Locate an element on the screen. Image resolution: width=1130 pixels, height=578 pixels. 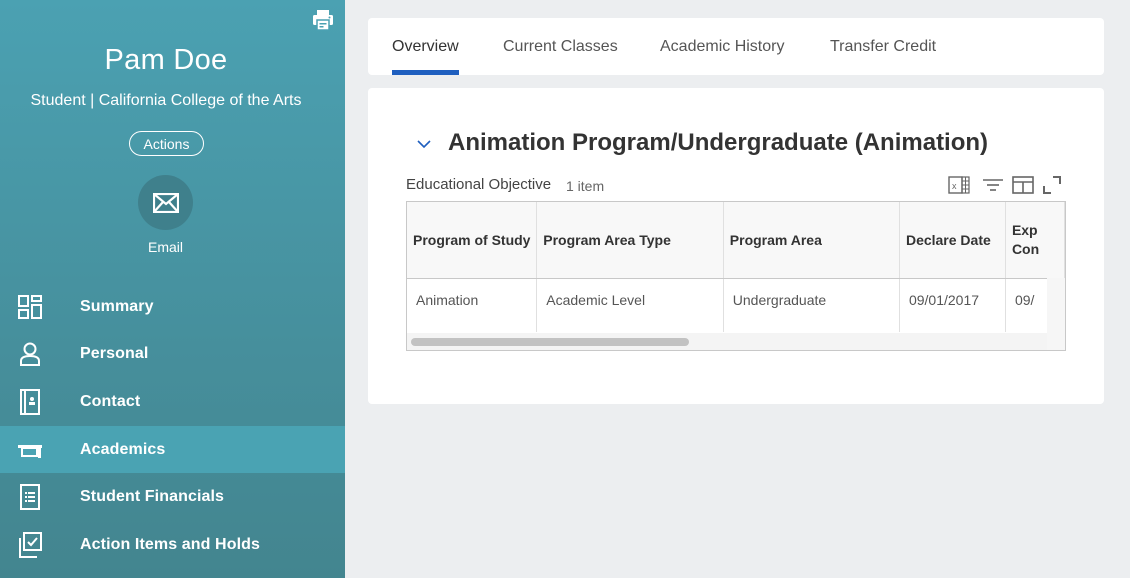
tab-current-classes: Current Classes is located at coordinates (560, 46).